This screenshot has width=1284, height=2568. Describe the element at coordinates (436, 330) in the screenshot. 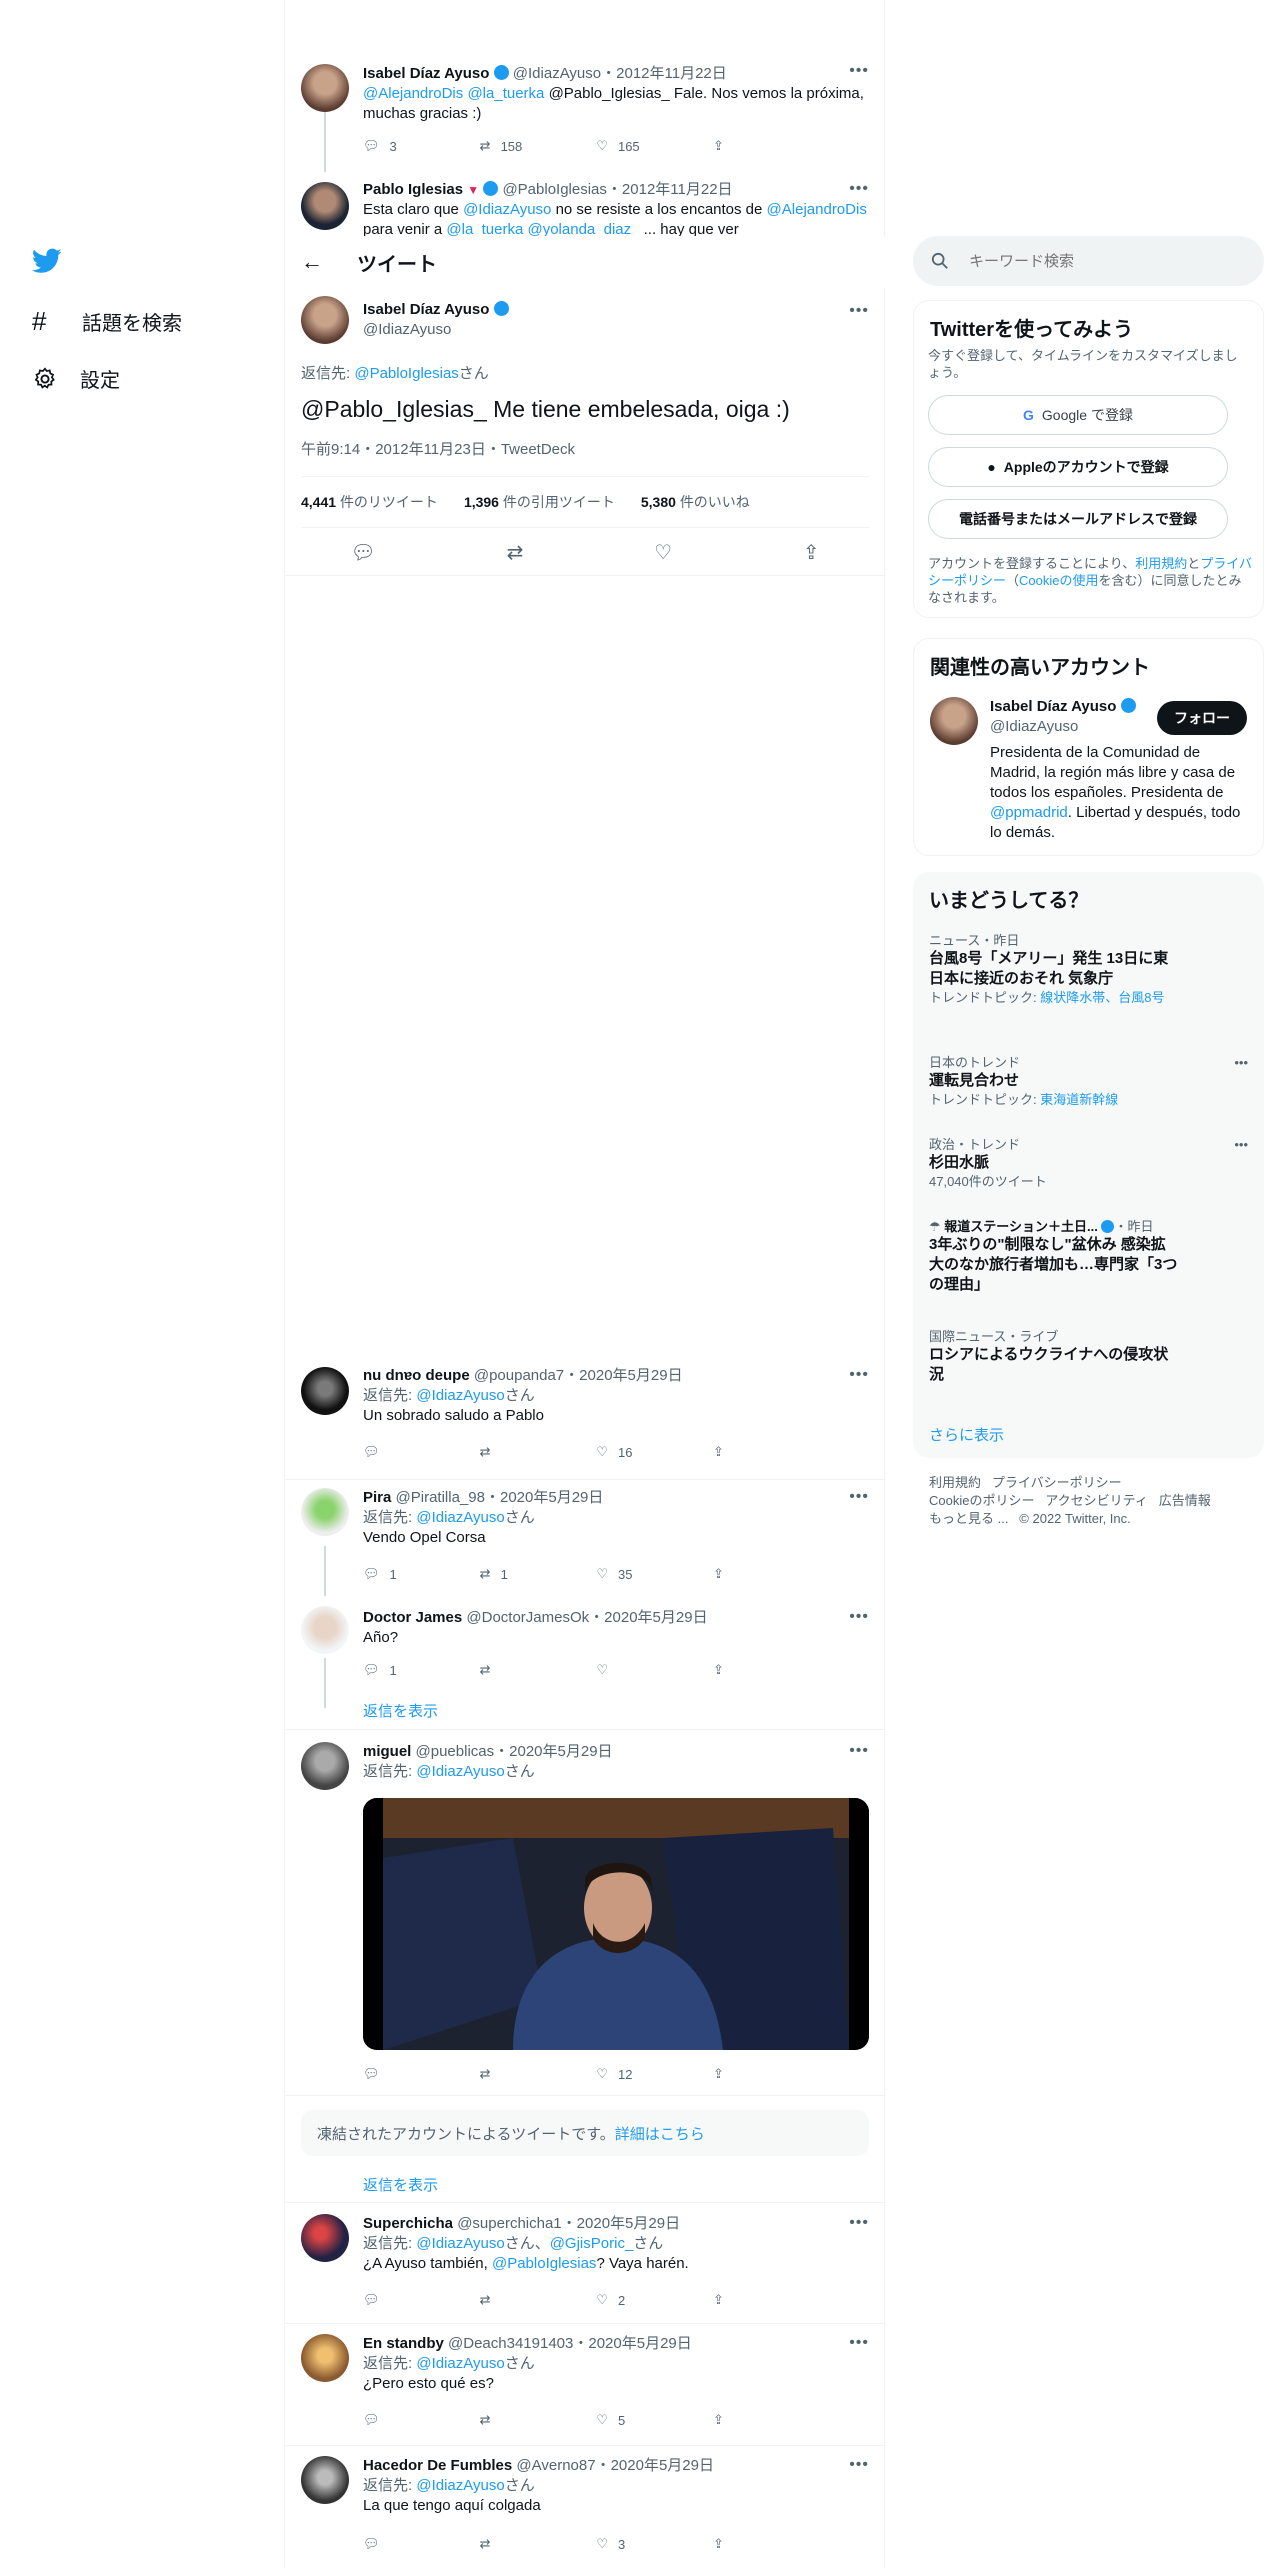

I see `author-handle: @IdiazAyuso` at that location.